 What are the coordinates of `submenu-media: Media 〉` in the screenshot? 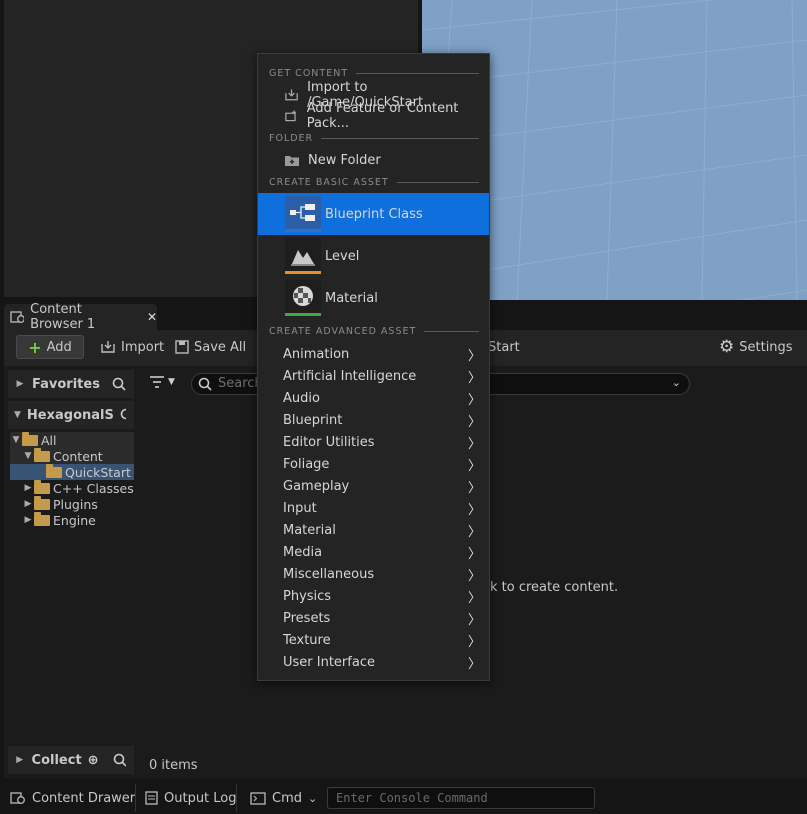 It's located at (373, 552).